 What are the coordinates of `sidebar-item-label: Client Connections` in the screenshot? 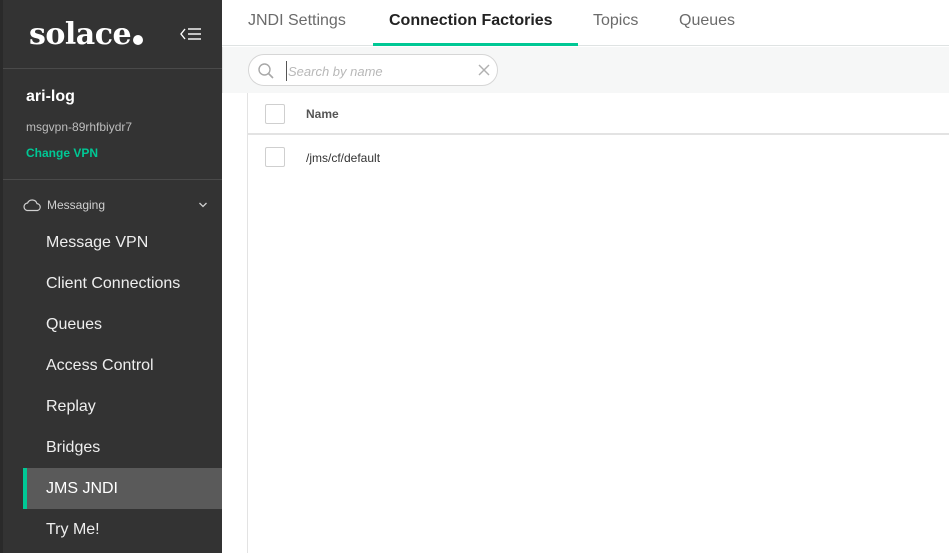 It's located at (113, 283).